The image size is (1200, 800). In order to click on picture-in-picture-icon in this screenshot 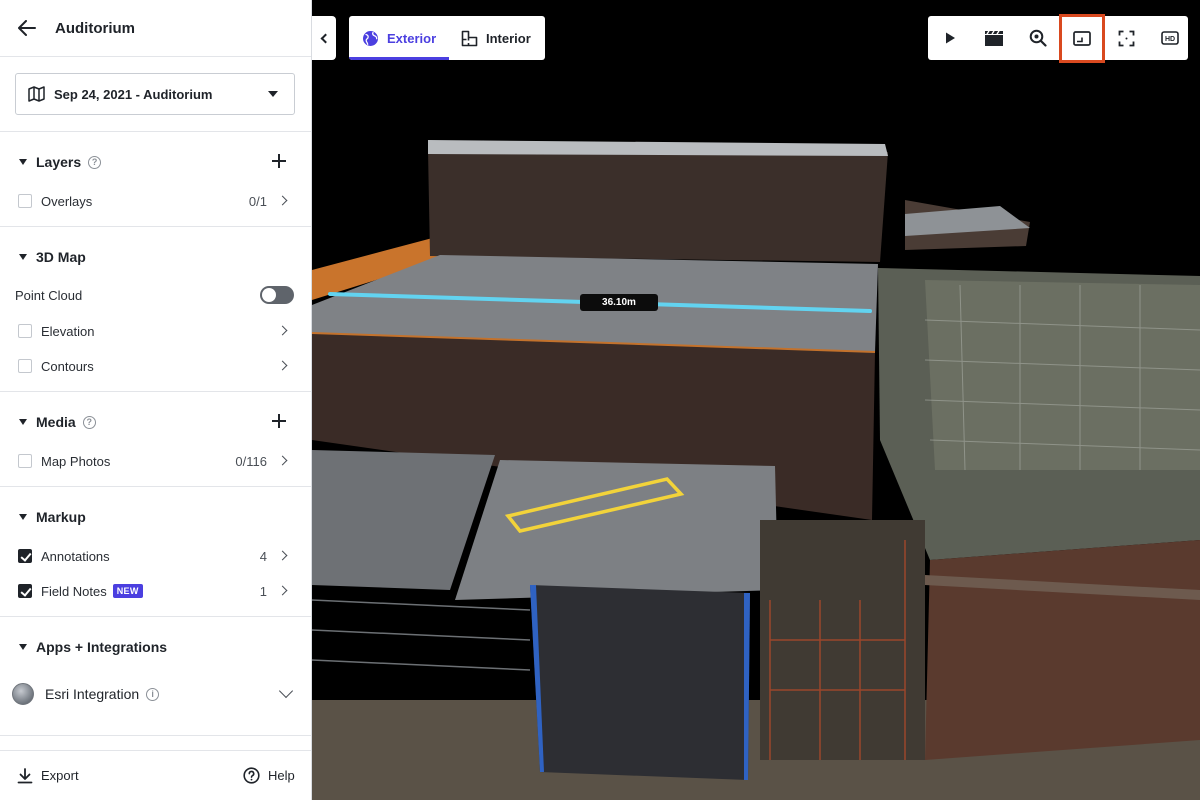, I will do `click(1082, 38)`.